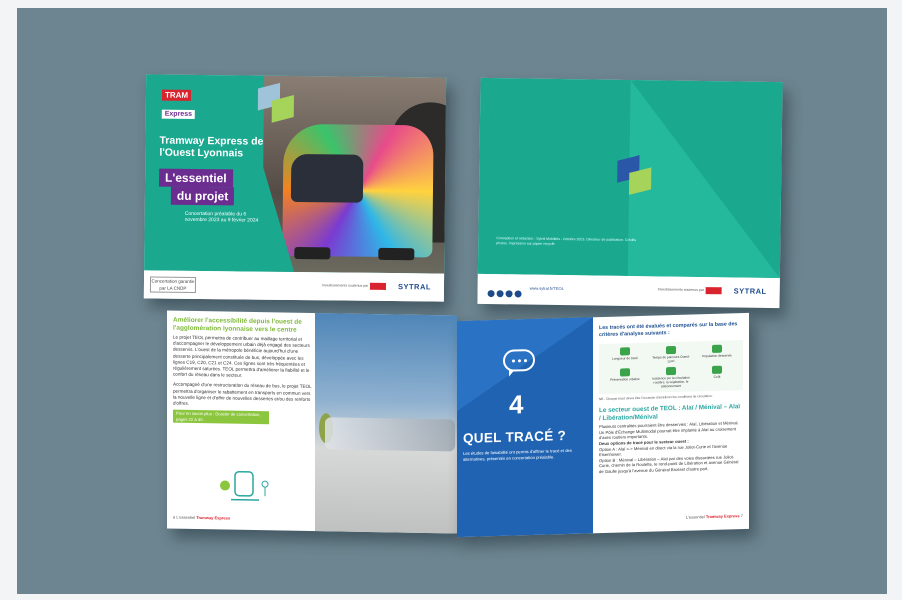 Image resolution: width=902 pixels, height=600 pixels. Describe the element at coordinates (174, 517) in the screenshot. I see `left-page-number: 6` at that location.